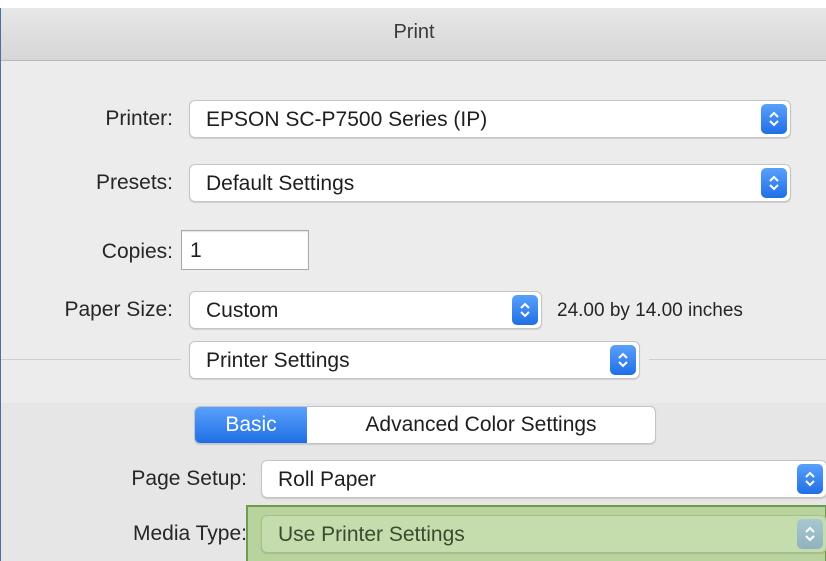 The image size is (826, 561). I want to click on presets-label: Presets:, so click(134, 182).